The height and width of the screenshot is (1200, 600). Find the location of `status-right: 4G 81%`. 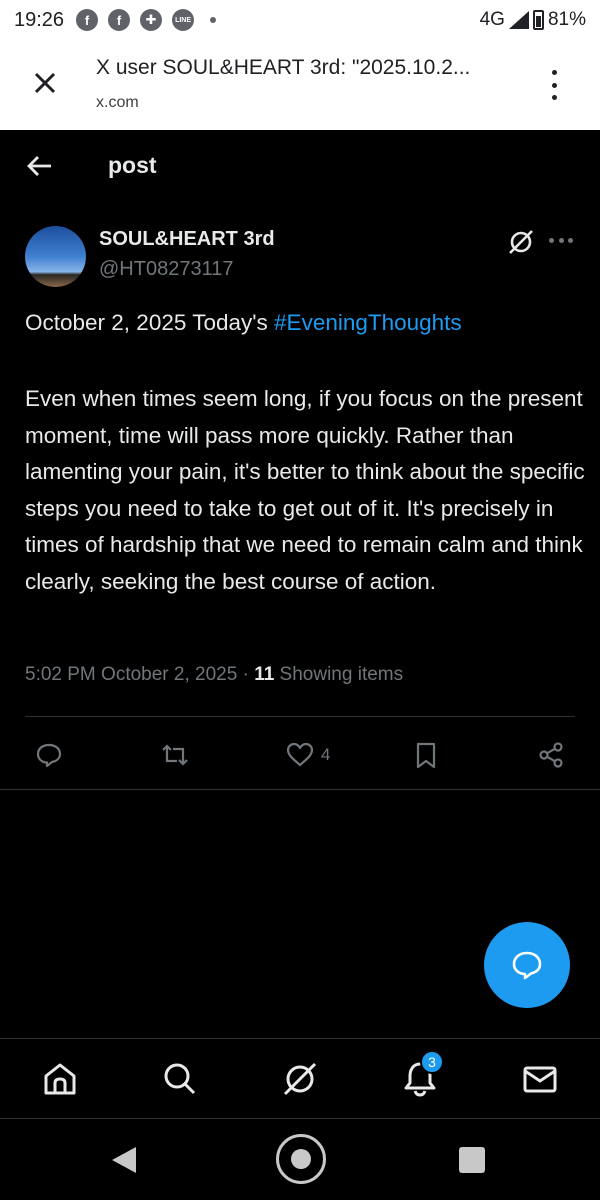

status-right: 4G 81% is located at coordinates (533, 20).